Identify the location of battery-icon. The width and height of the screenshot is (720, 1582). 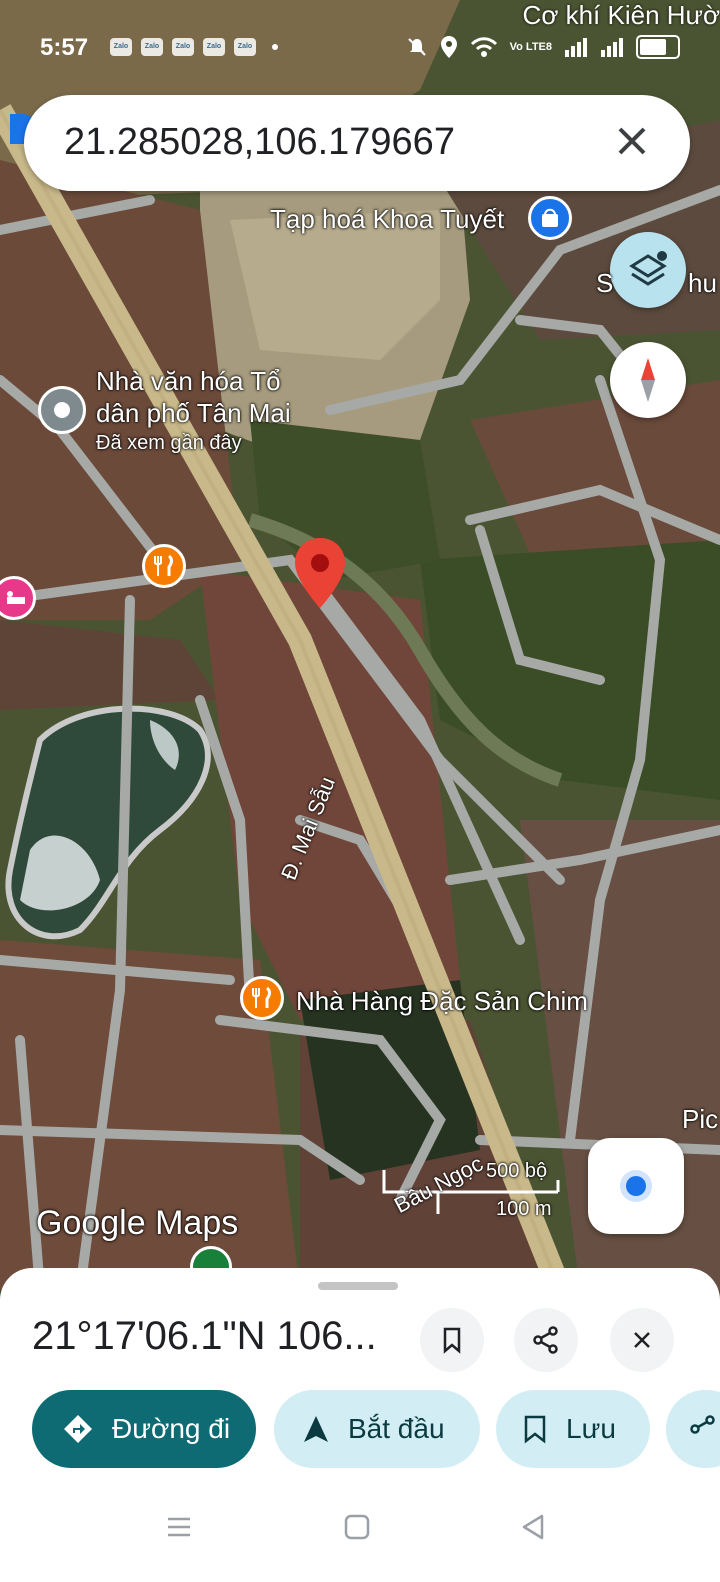
(658, 47).